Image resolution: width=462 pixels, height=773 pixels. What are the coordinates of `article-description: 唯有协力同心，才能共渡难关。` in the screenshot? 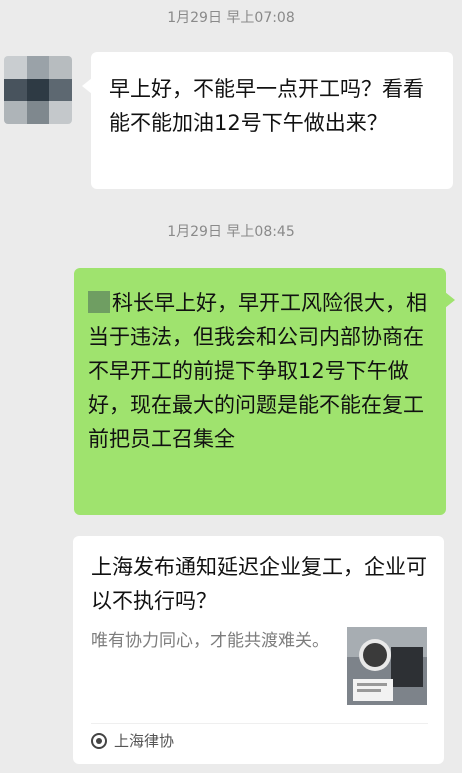 It's located at (210, 641).